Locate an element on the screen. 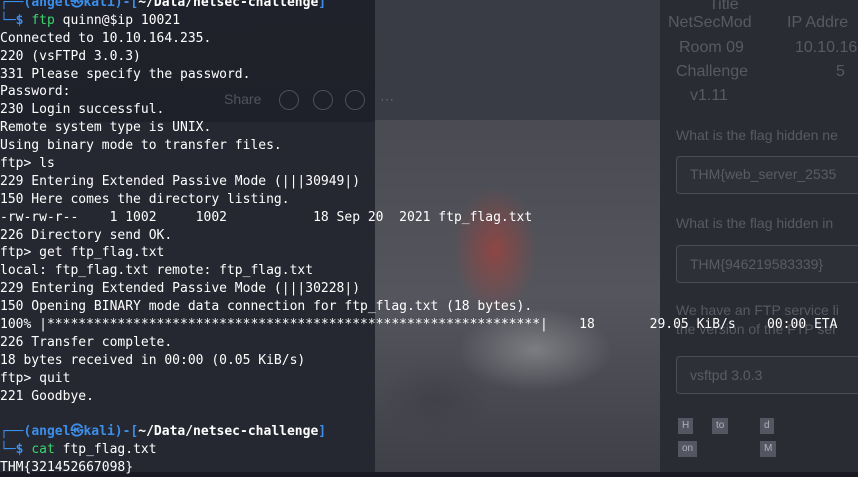 The height and width of the screenshot is (477, 858). output-line: Password: is located at coordinates (35, 92).